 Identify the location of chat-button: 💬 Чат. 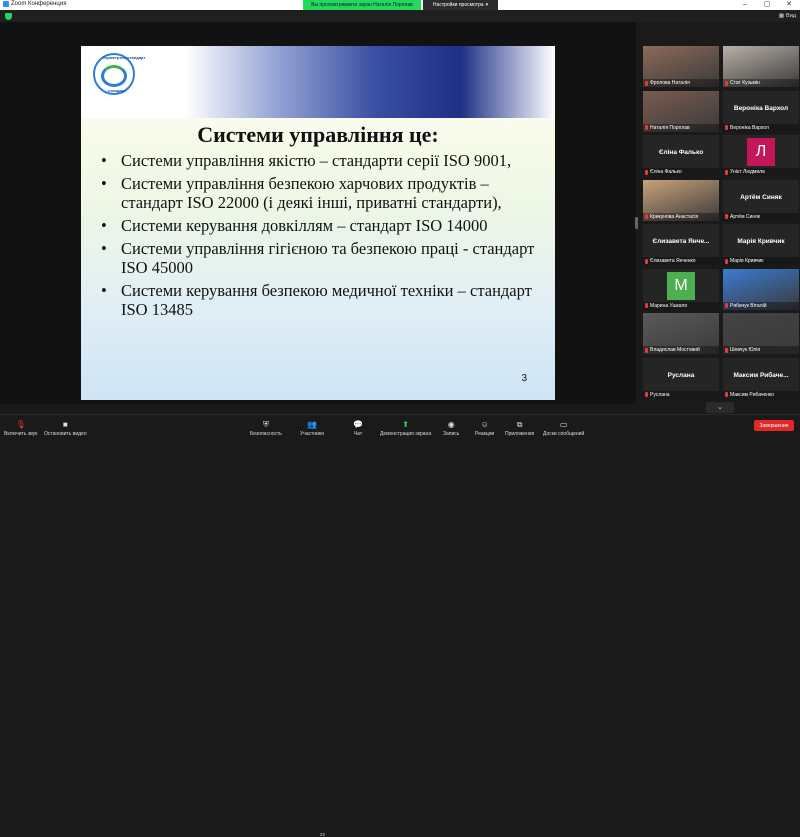
(358, 426).